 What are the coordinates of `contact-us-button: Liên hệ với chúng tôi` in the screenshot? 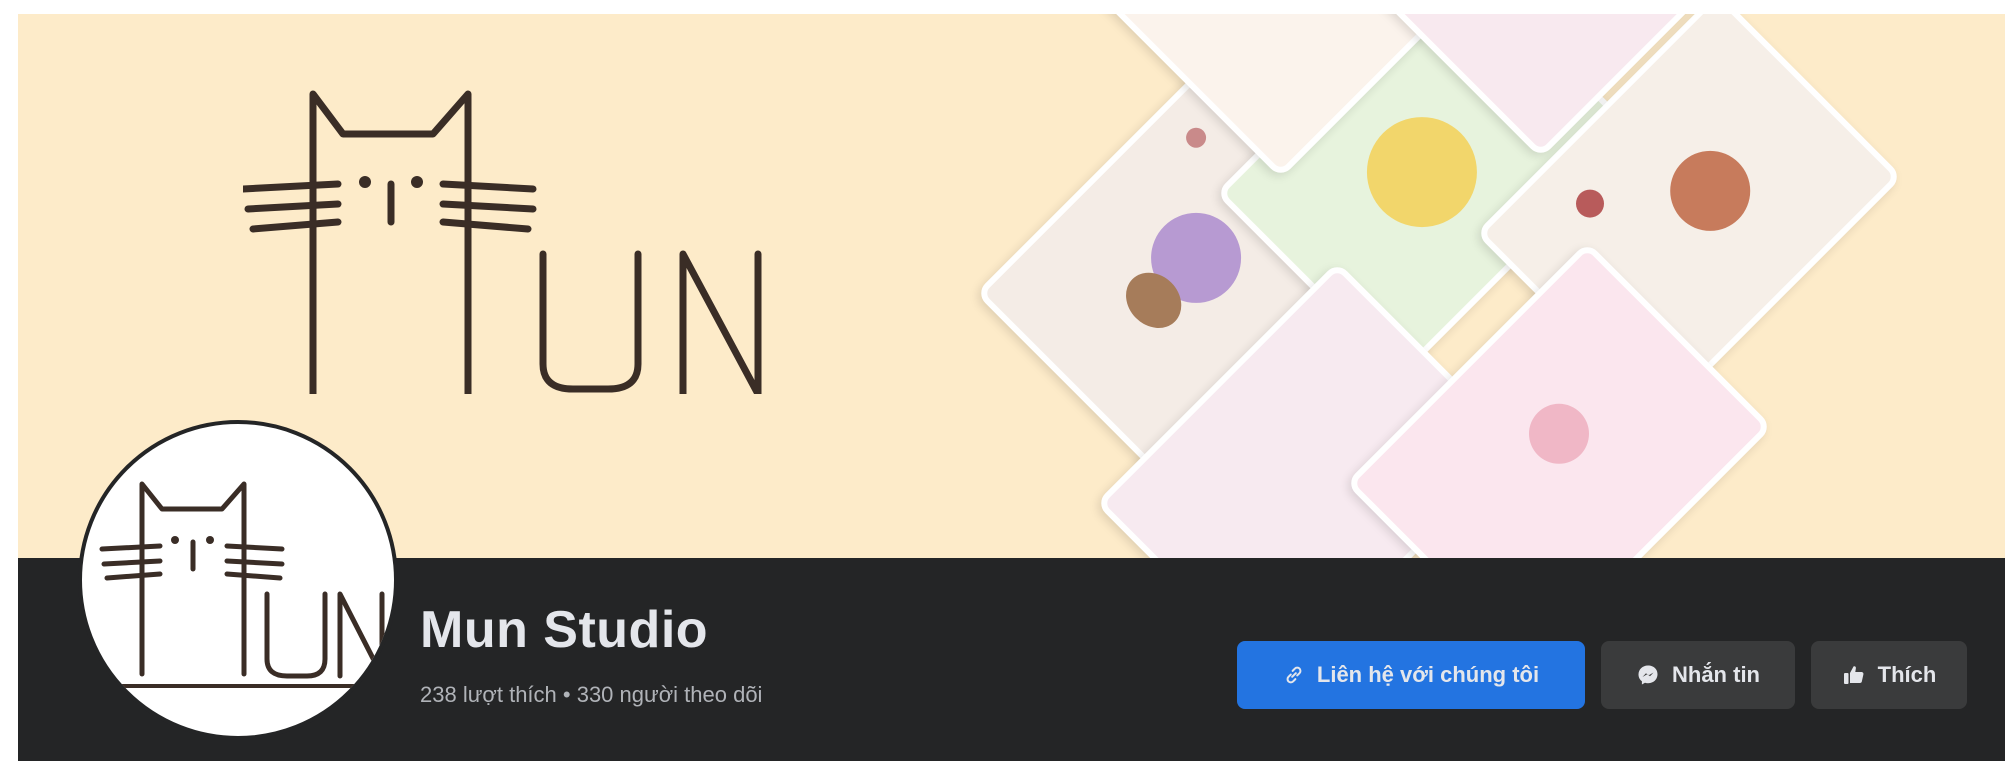 It's located at (1411, 675).